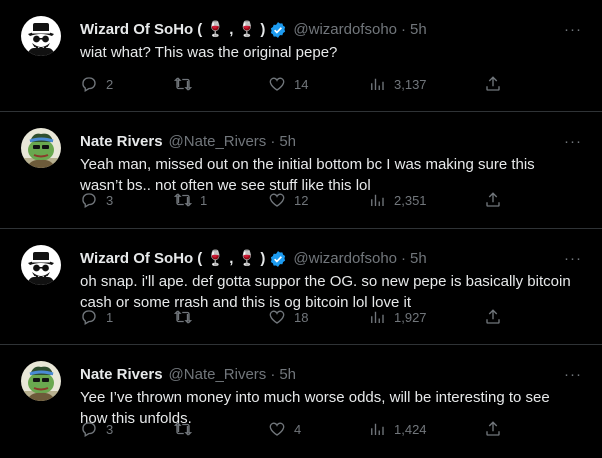 The image size is (602, 458). I want to click on tweet-actions: 2 14 3,137, so click(300, 84).